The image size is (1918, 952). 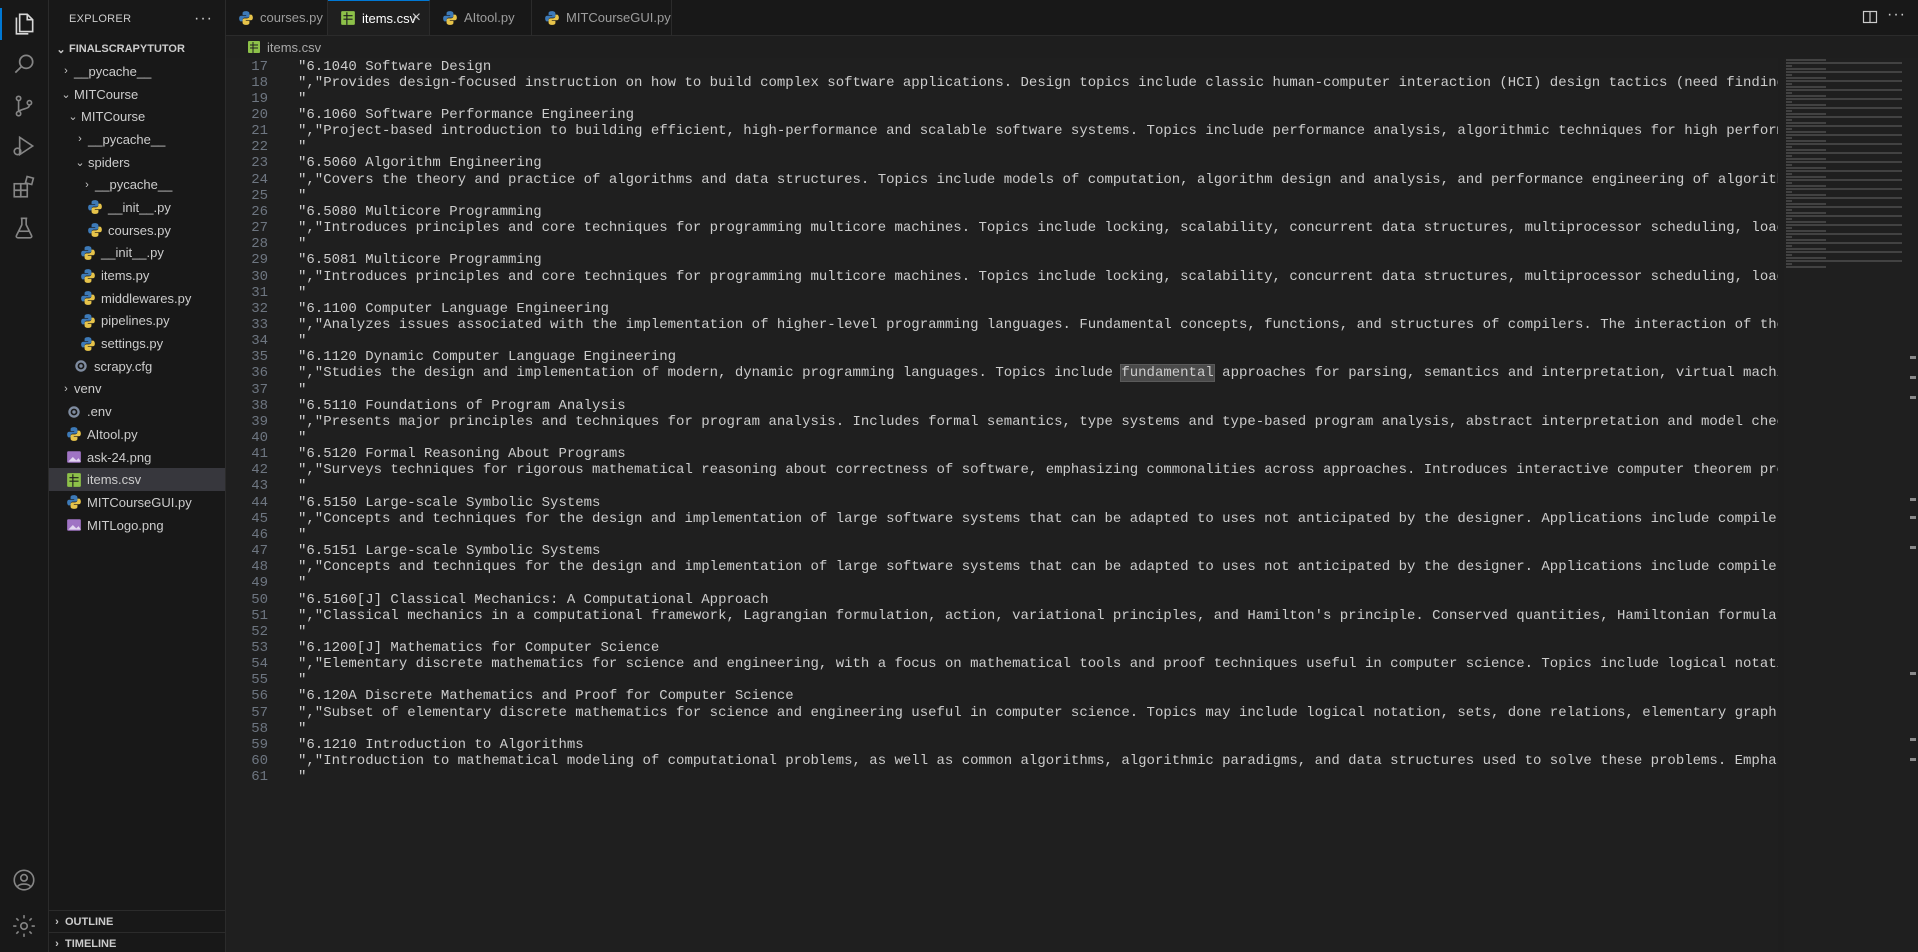 I want to click on settings-gear-icon, so click(x=24, y=926).